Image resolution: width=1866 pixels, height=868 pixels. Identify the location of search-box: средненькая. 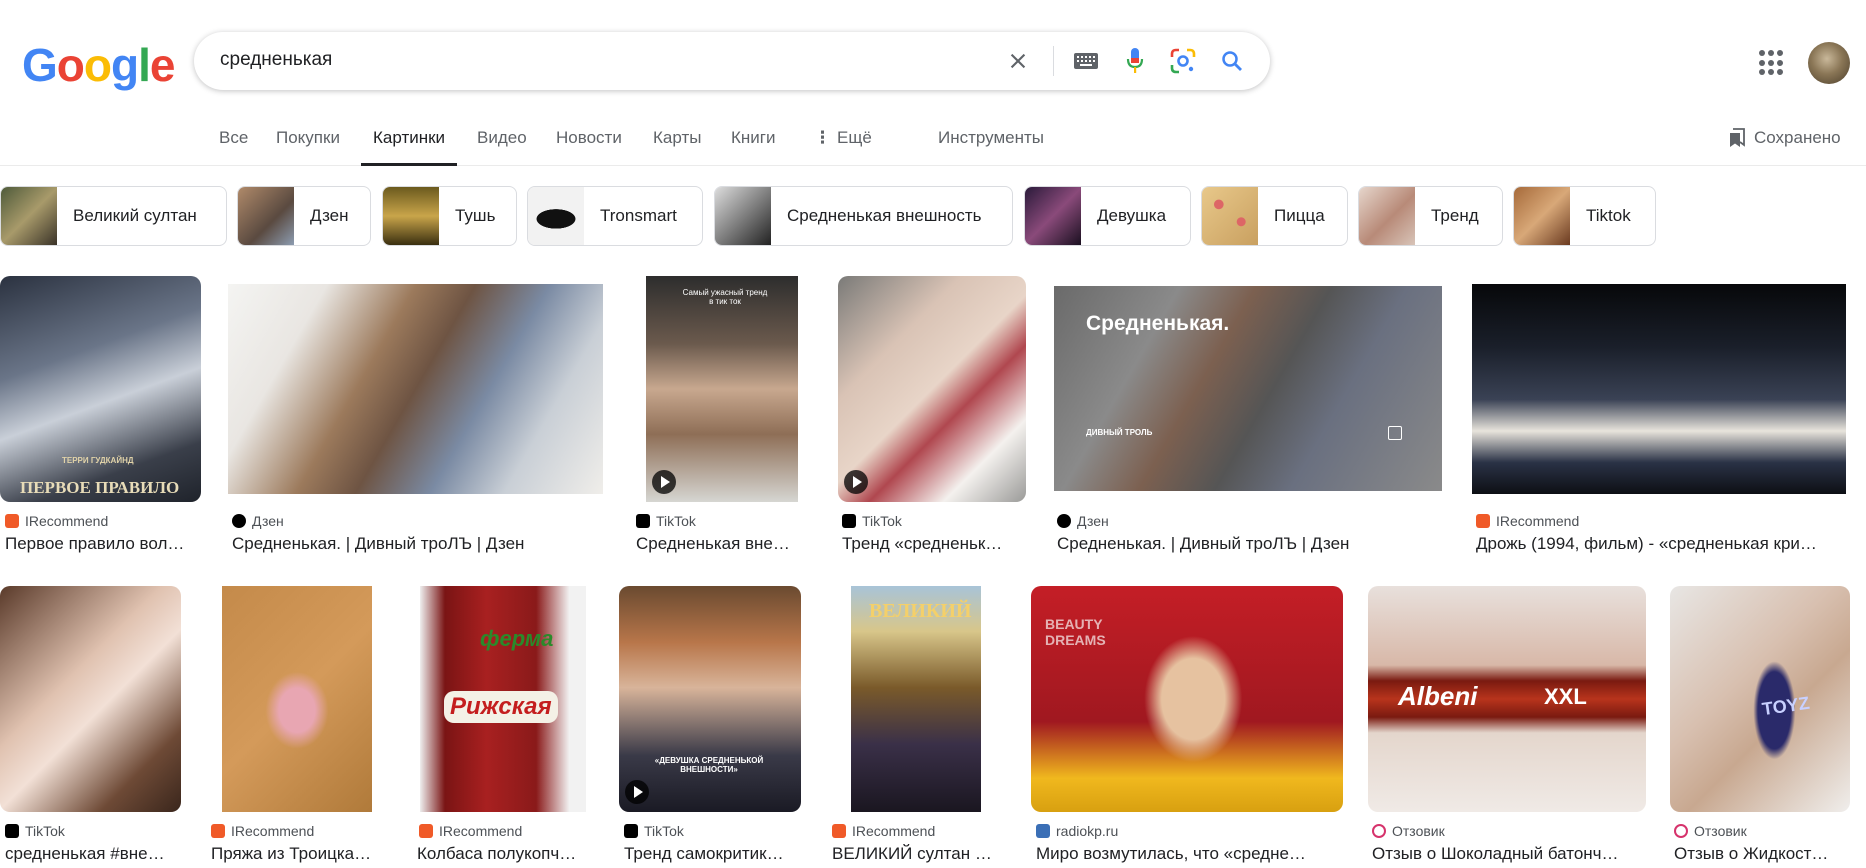
(732, 61).